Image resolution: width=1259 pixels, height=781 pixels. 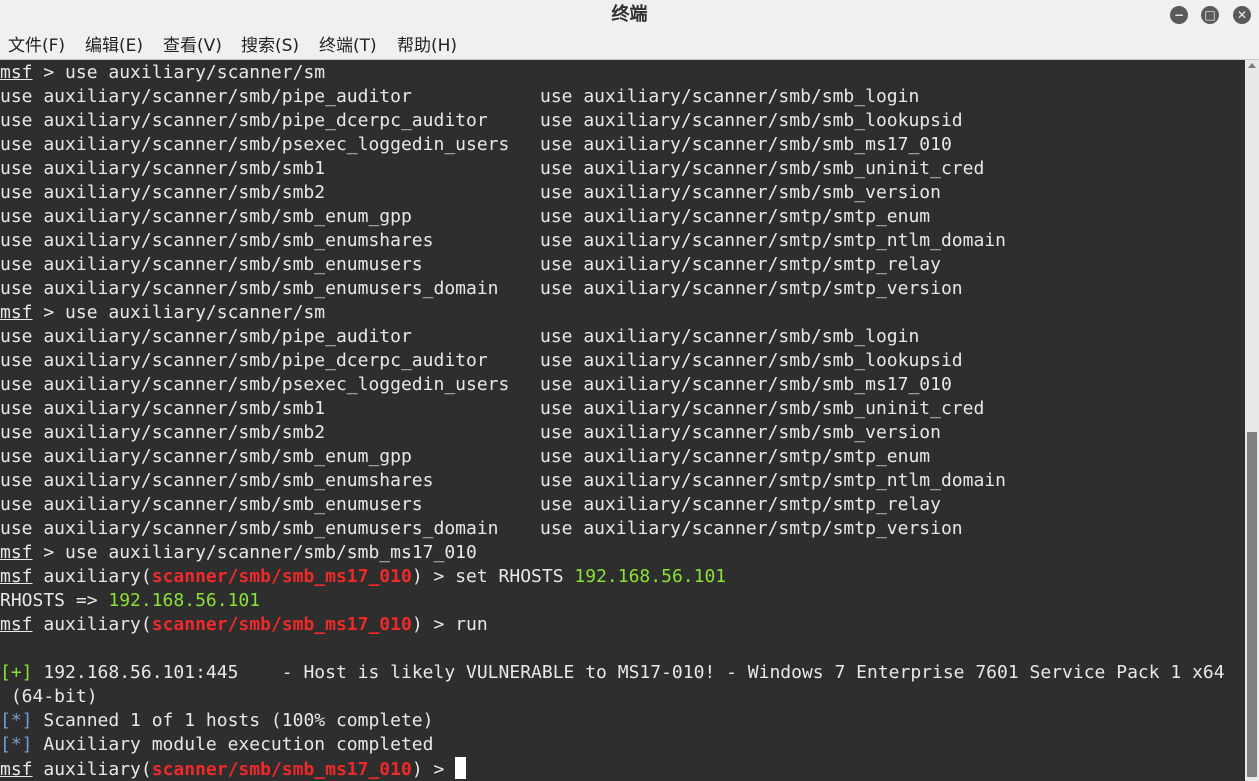 I want to click on output-line: RHOSTS => 192.168.56.101, so click(x=130, y=601).